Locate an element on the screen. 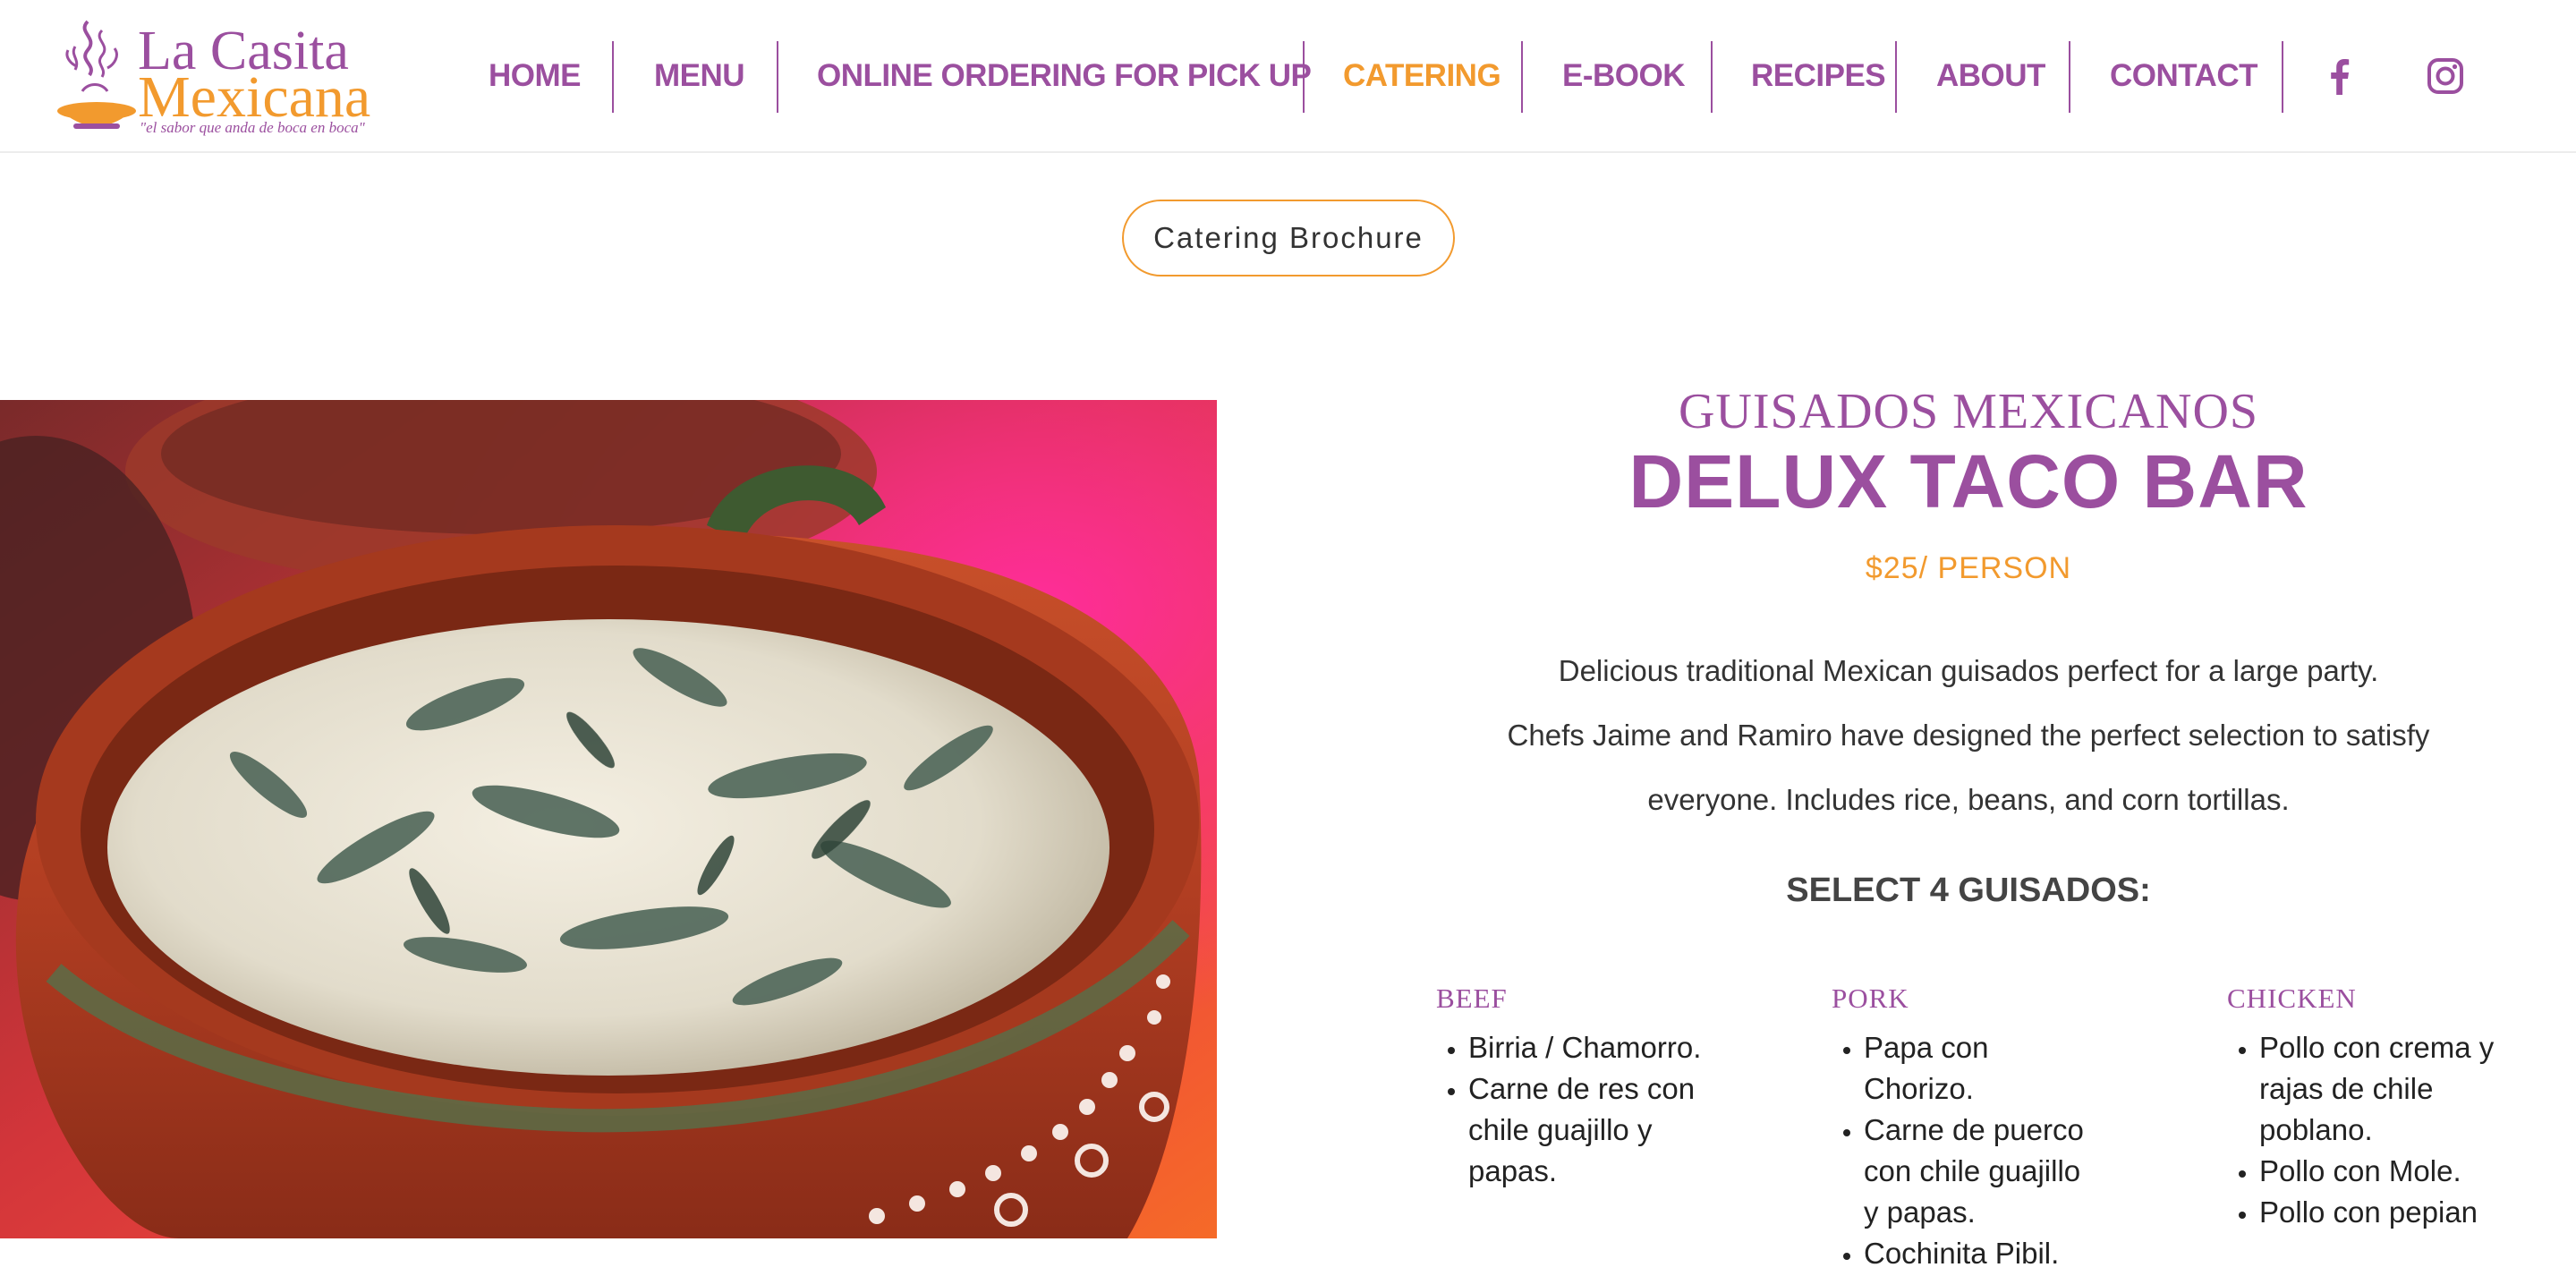 The width and height of the screenshot is (2576, 1276). instagram-link is located at coordinates (2445, 76).